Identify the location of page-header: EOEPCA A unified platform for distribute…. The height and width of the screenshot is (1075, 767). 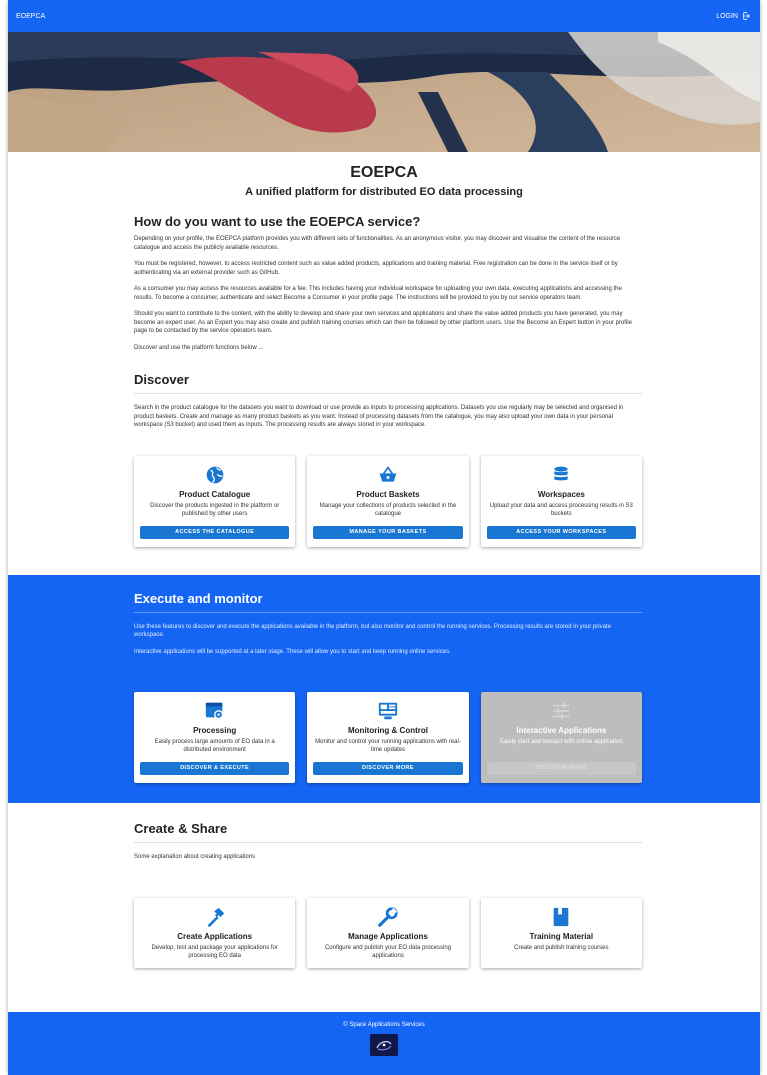
(384, 175).